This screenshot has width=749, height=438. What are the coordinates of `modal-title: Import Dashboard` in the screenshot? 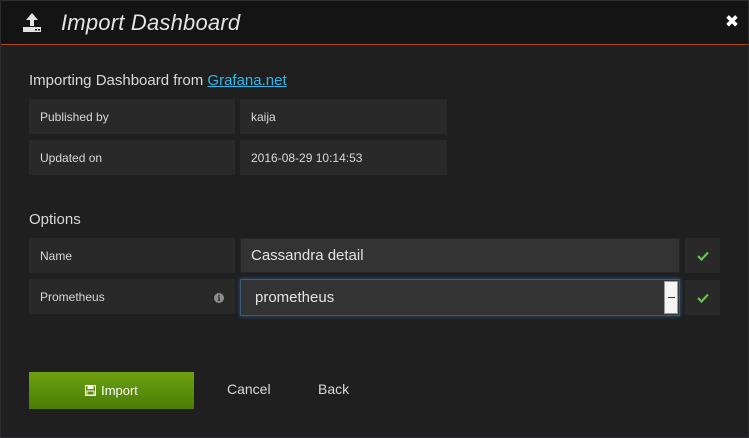 It's located at (151, 22).